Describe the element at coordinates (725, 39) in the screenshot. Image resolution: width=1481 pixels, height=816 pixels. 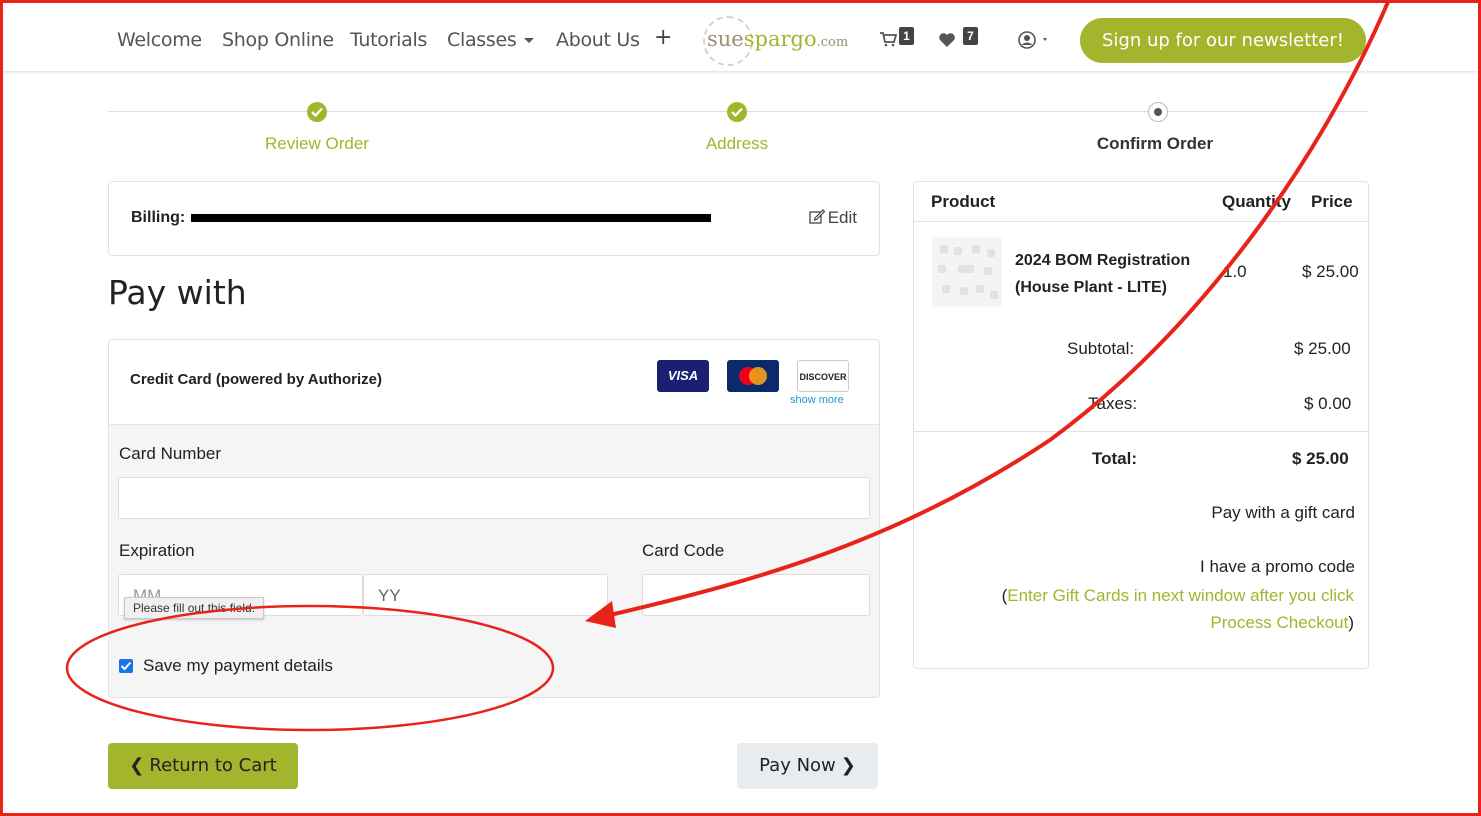
I see `logo-text-sue: sue` at that location.